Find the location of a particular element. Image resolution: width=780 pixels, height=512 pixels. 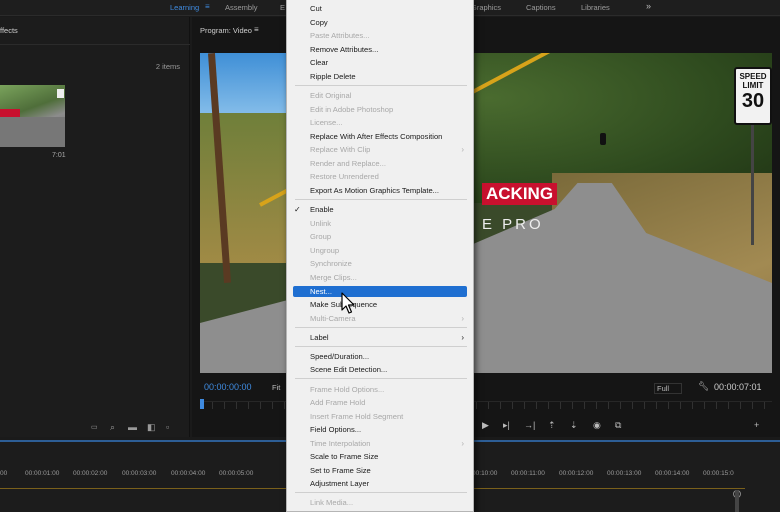

workspace-tab-captions: Captions is located at coordinates (541, 7).